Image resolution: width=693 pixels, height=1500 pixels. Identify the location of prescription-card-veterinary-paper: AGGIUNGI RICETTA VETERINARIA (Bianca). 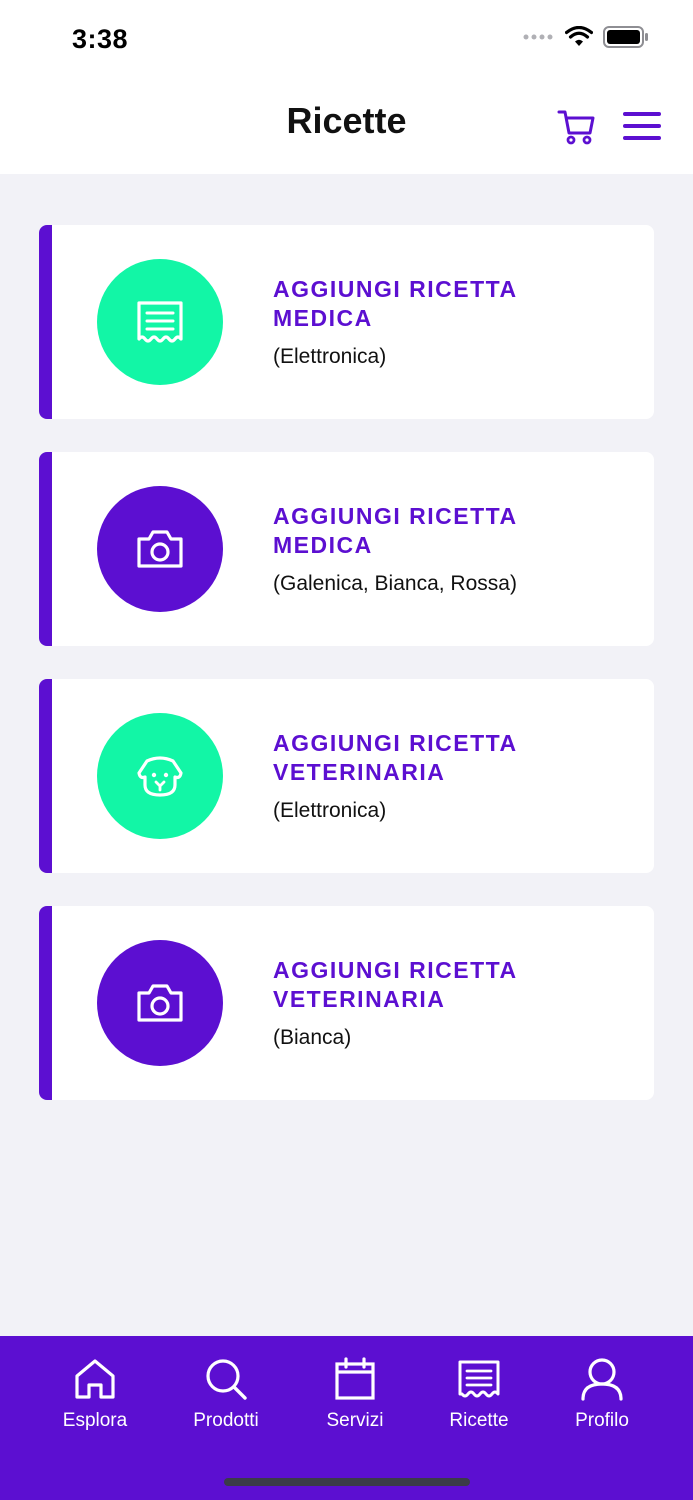
(346, 1003).